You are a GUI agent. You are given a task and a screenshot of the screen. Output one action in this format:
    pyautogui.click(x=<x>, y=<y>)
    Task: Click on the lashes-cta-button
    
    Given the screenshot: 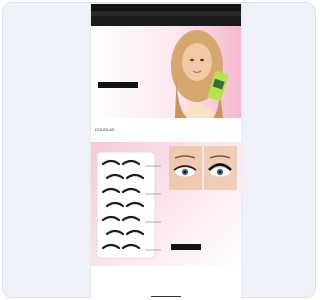 What is the action you would take?
    pyautogui.click(x=186, y=247)
    